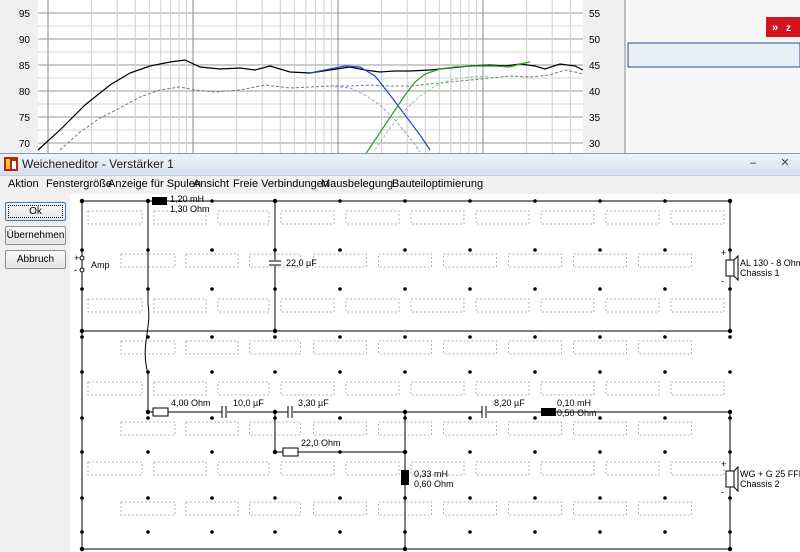  Describe the element at coordinates (290, 452) in the screenshot. I see `resistor-r2` at that location.